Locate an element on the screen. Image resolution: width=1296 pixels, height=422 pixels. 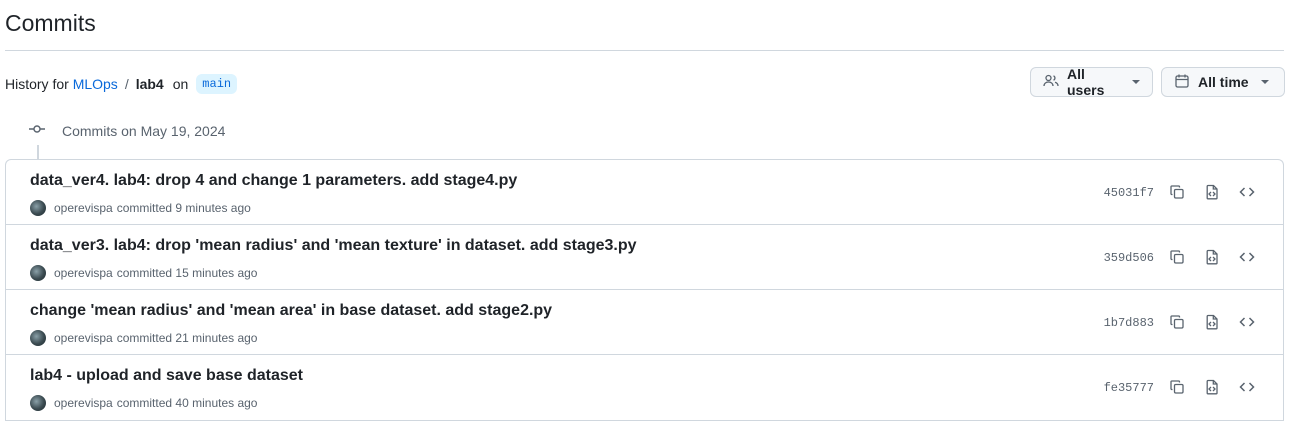
timeline-line is located at coordinates (38, 152).